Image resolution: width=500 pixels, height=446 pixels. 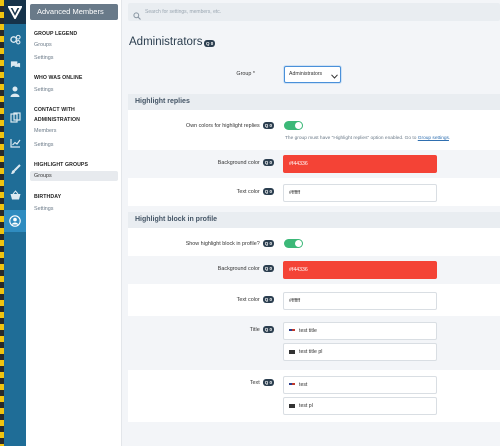 I want to click on group-label: Group *, so click(x=202, y=74).